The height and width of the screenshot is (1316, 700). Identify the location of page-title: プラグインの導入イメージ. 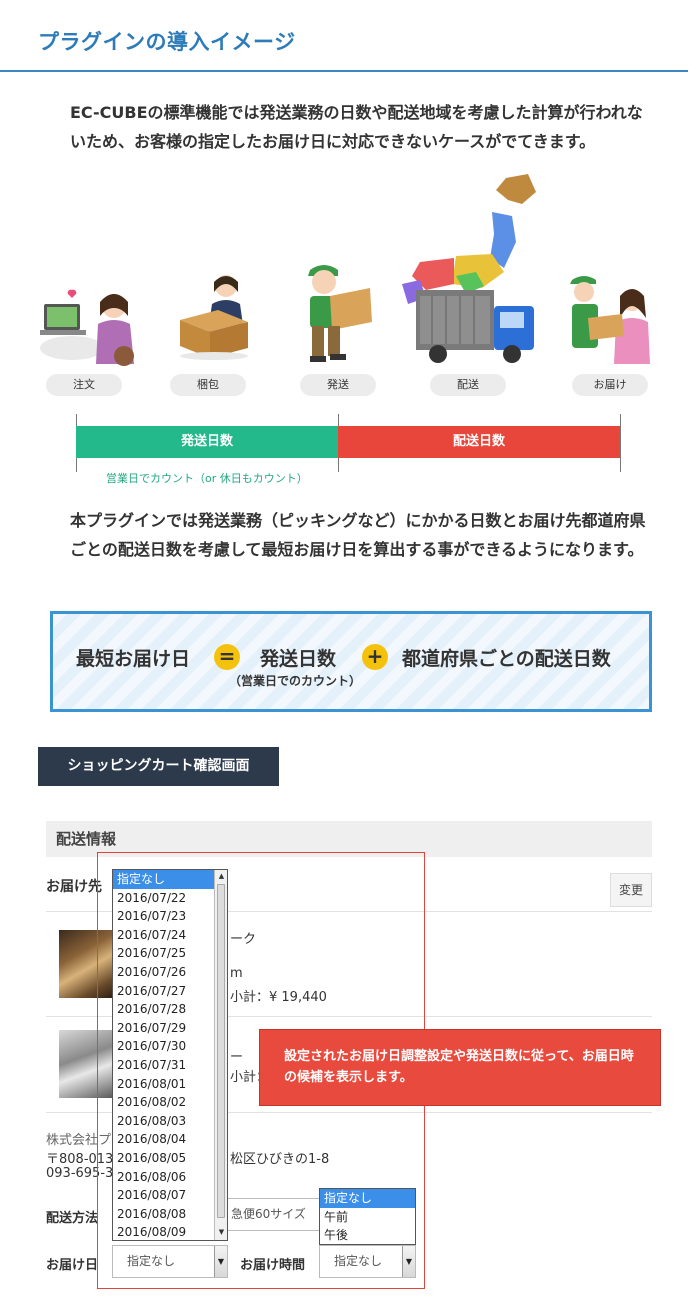
(167, 42).